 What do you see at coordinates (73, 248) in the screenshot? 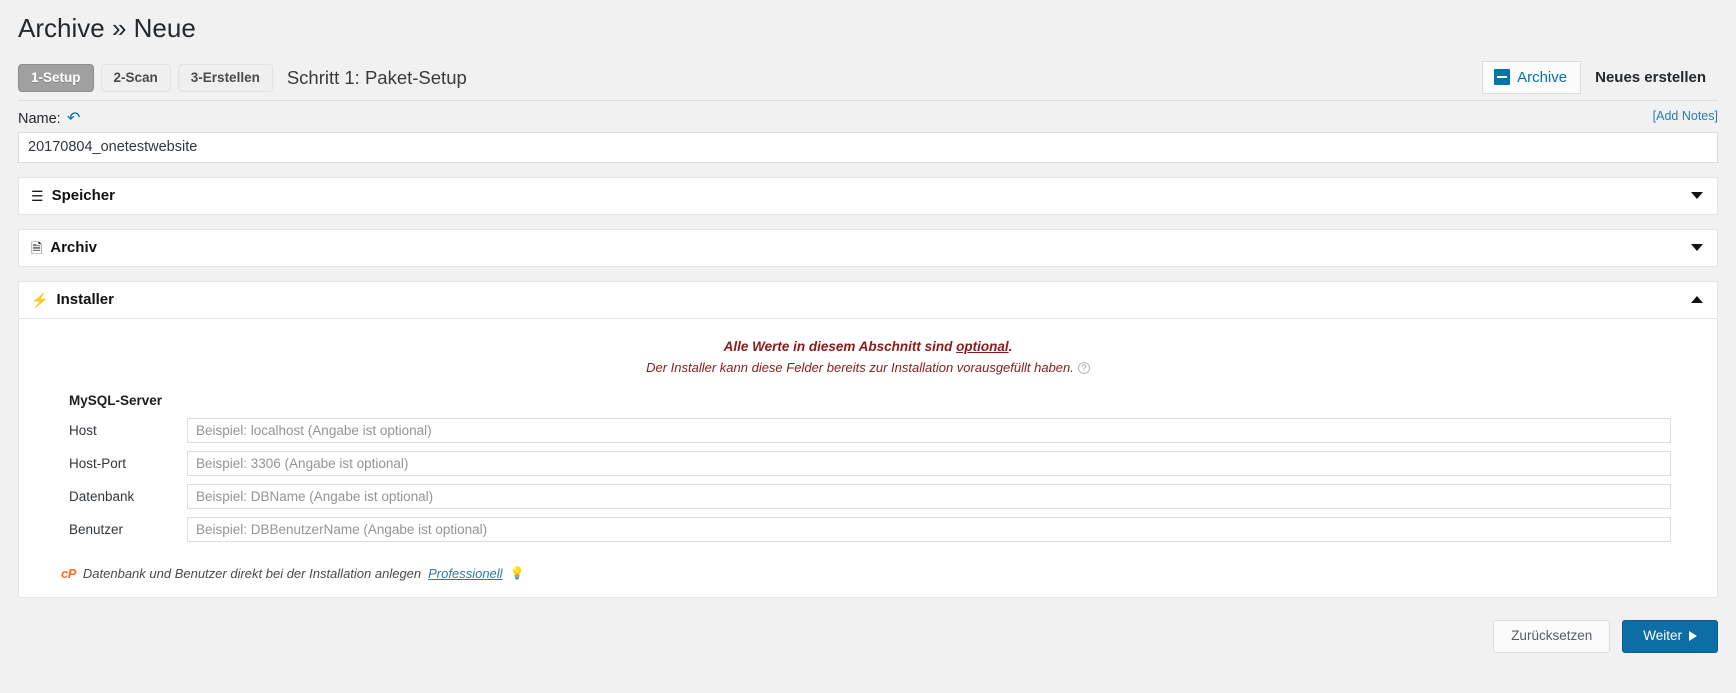
I see `accordion-title-archiv: Archiv` at bounding box center [73, 248].